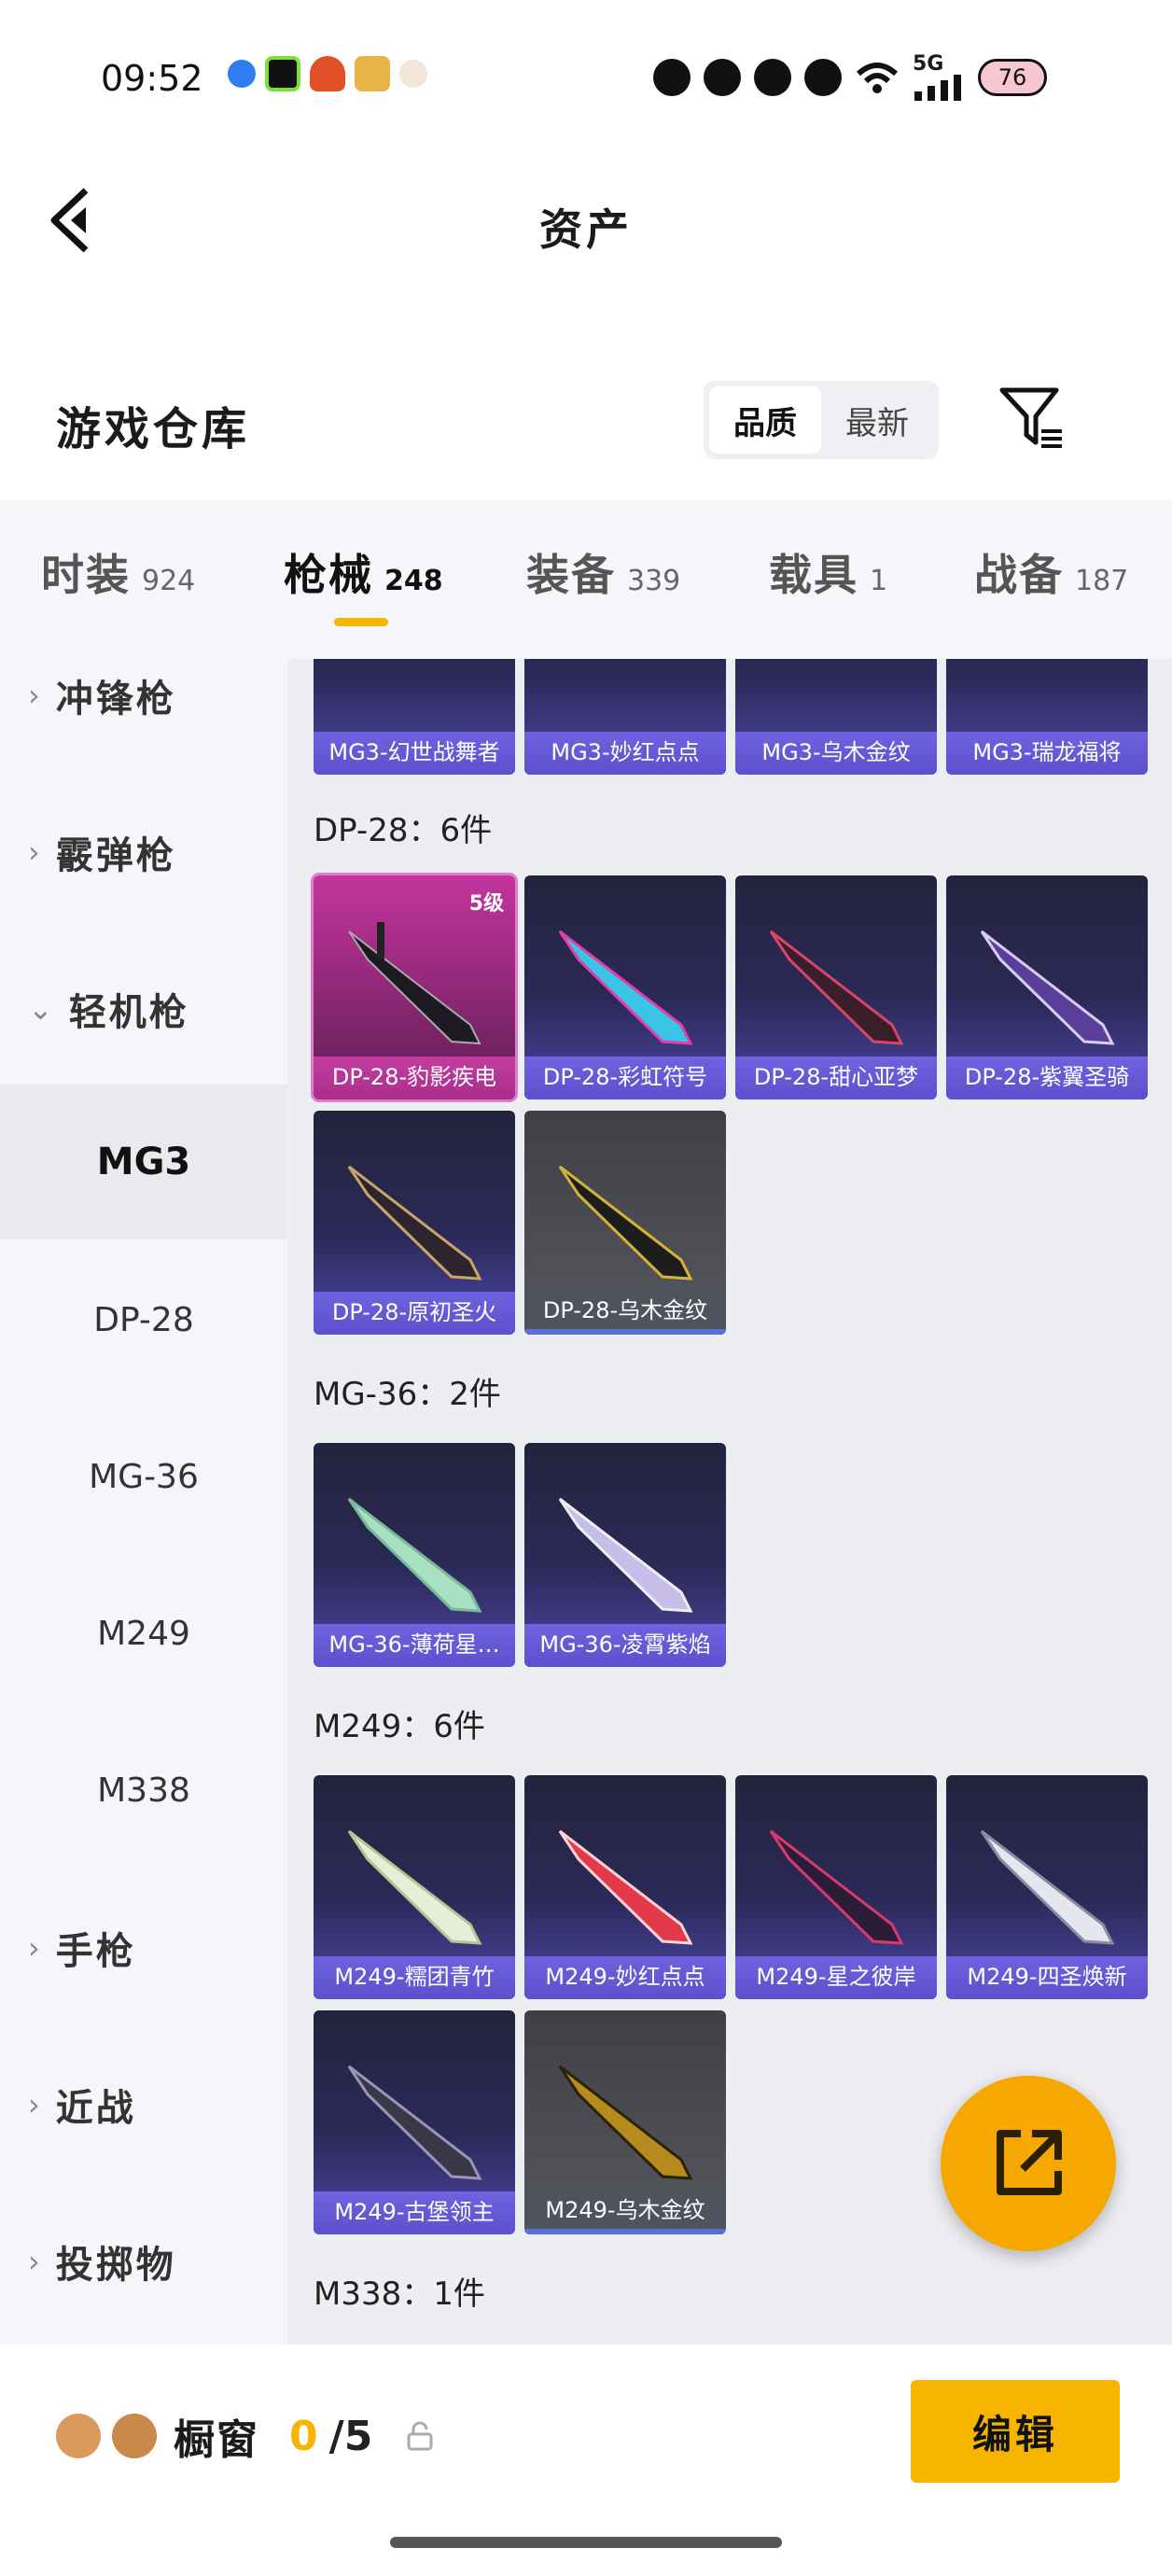 This screenshot has width=1172, height=2576. I want to click on showcase-capacity: /5, so click(350, 2436).